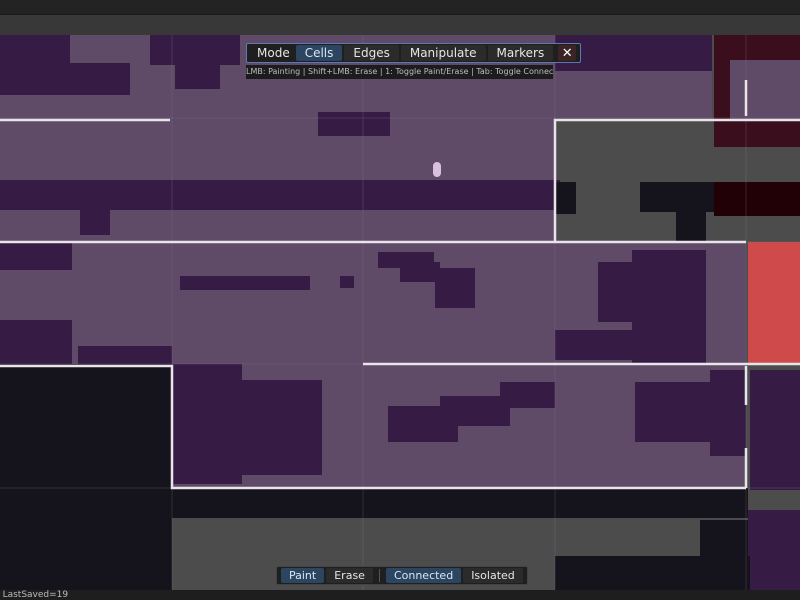 This screenshot has height=600, width=800. What do you see at coordinates (423, 575) in the screenshot?
I see `connected-button: Connected` at bounding box center [423, 575].